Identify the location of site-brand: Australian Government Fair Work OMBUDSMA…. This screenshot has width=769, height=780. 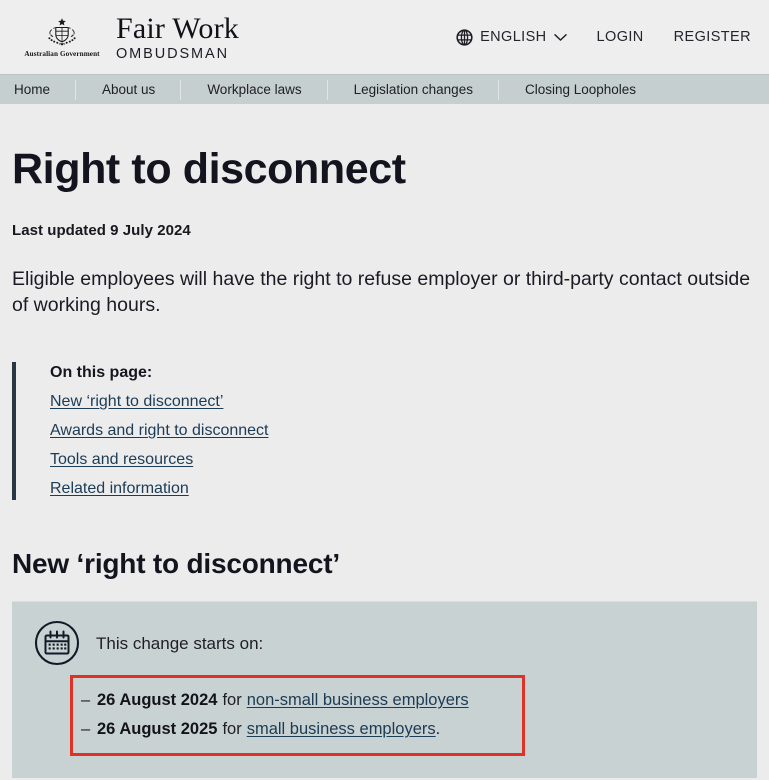
(131, 36).